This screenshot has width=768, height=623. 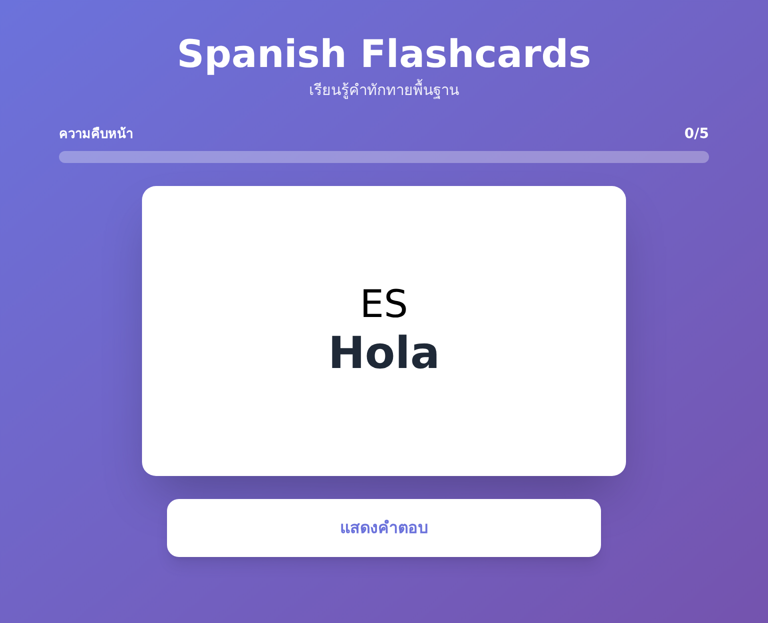 I want to click on app-title: Spanish Flashcards, so click(x=384, y=54).